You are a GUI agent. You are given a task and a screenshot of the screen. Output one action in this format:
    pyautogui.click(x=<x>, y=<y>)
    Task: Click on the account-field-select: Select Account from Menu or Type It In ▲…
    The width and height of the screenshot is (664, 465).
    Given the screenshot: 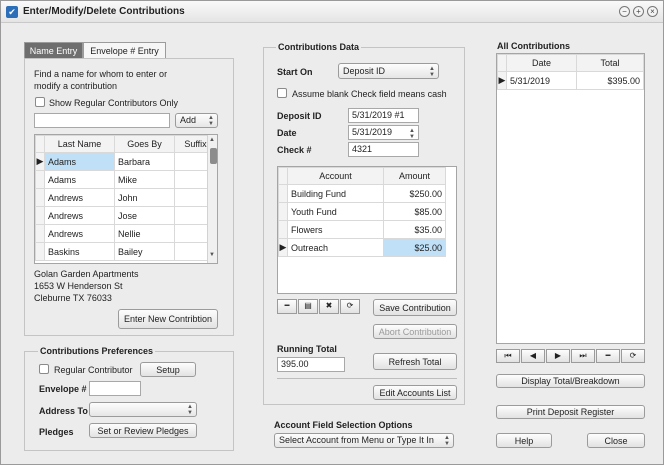 What is the action you would take?
    pyautogui.click(x=364, y=440)
    